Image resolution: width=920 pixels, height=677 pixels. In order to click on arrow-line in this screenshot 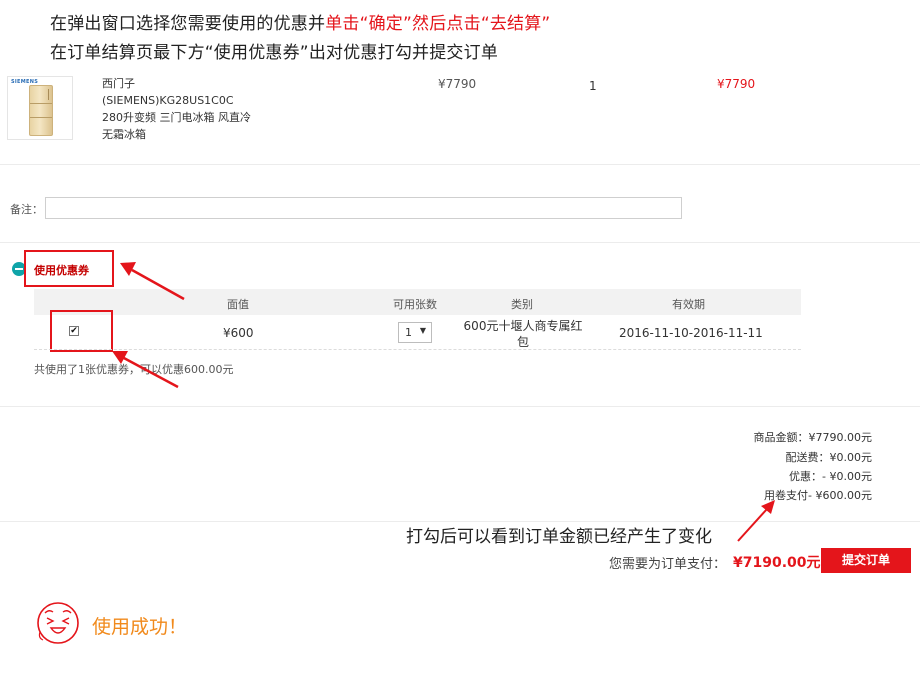, I will do `click(752, 525)`.